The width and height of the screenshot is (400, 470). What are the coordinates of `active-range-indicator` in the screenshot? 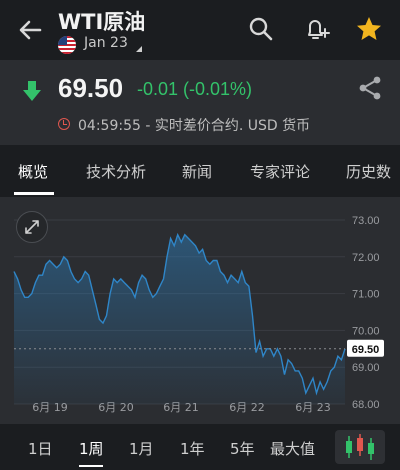 It's located at (91, 466).